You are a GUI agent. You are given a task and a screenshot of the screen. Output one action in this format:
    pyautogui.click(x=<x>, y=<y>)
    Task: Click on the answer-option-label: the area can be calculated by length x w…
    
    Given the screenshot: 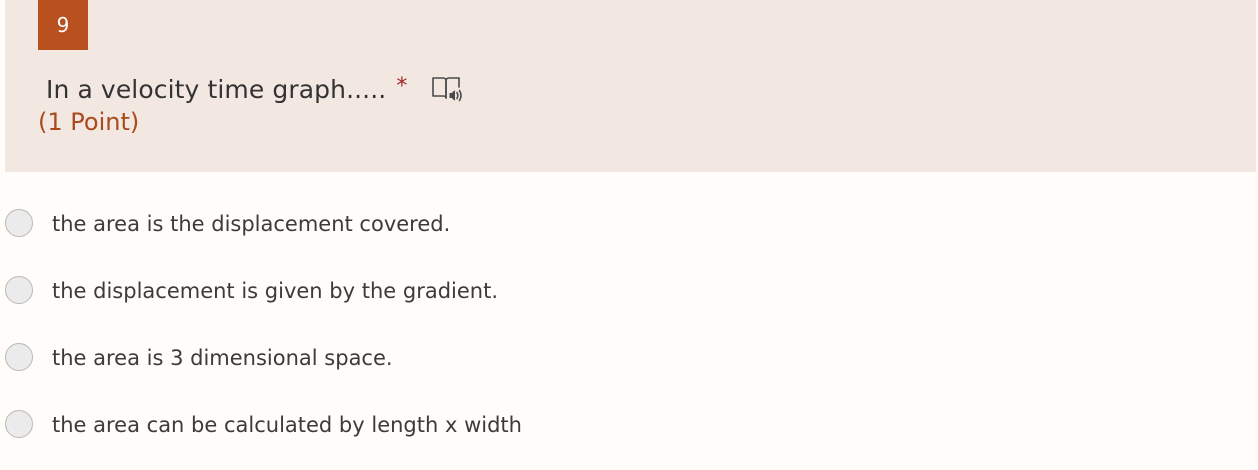 What is the action you would take?
    pyautogui.click(x=287, y=425)
    